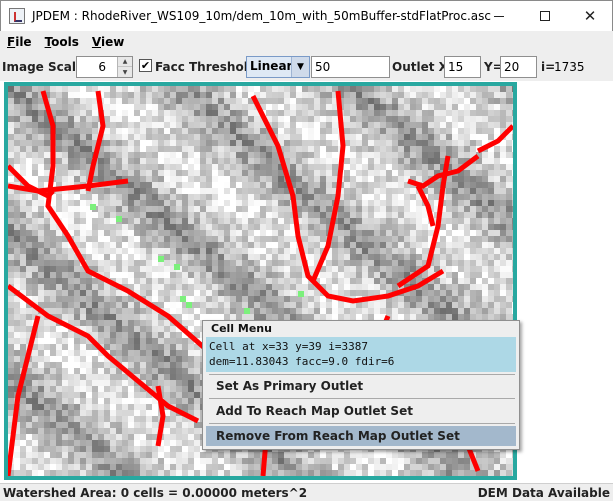 The image size is (613, 501). I want to click on facc-threshold-checkbox: ✔, so click(145, 65).